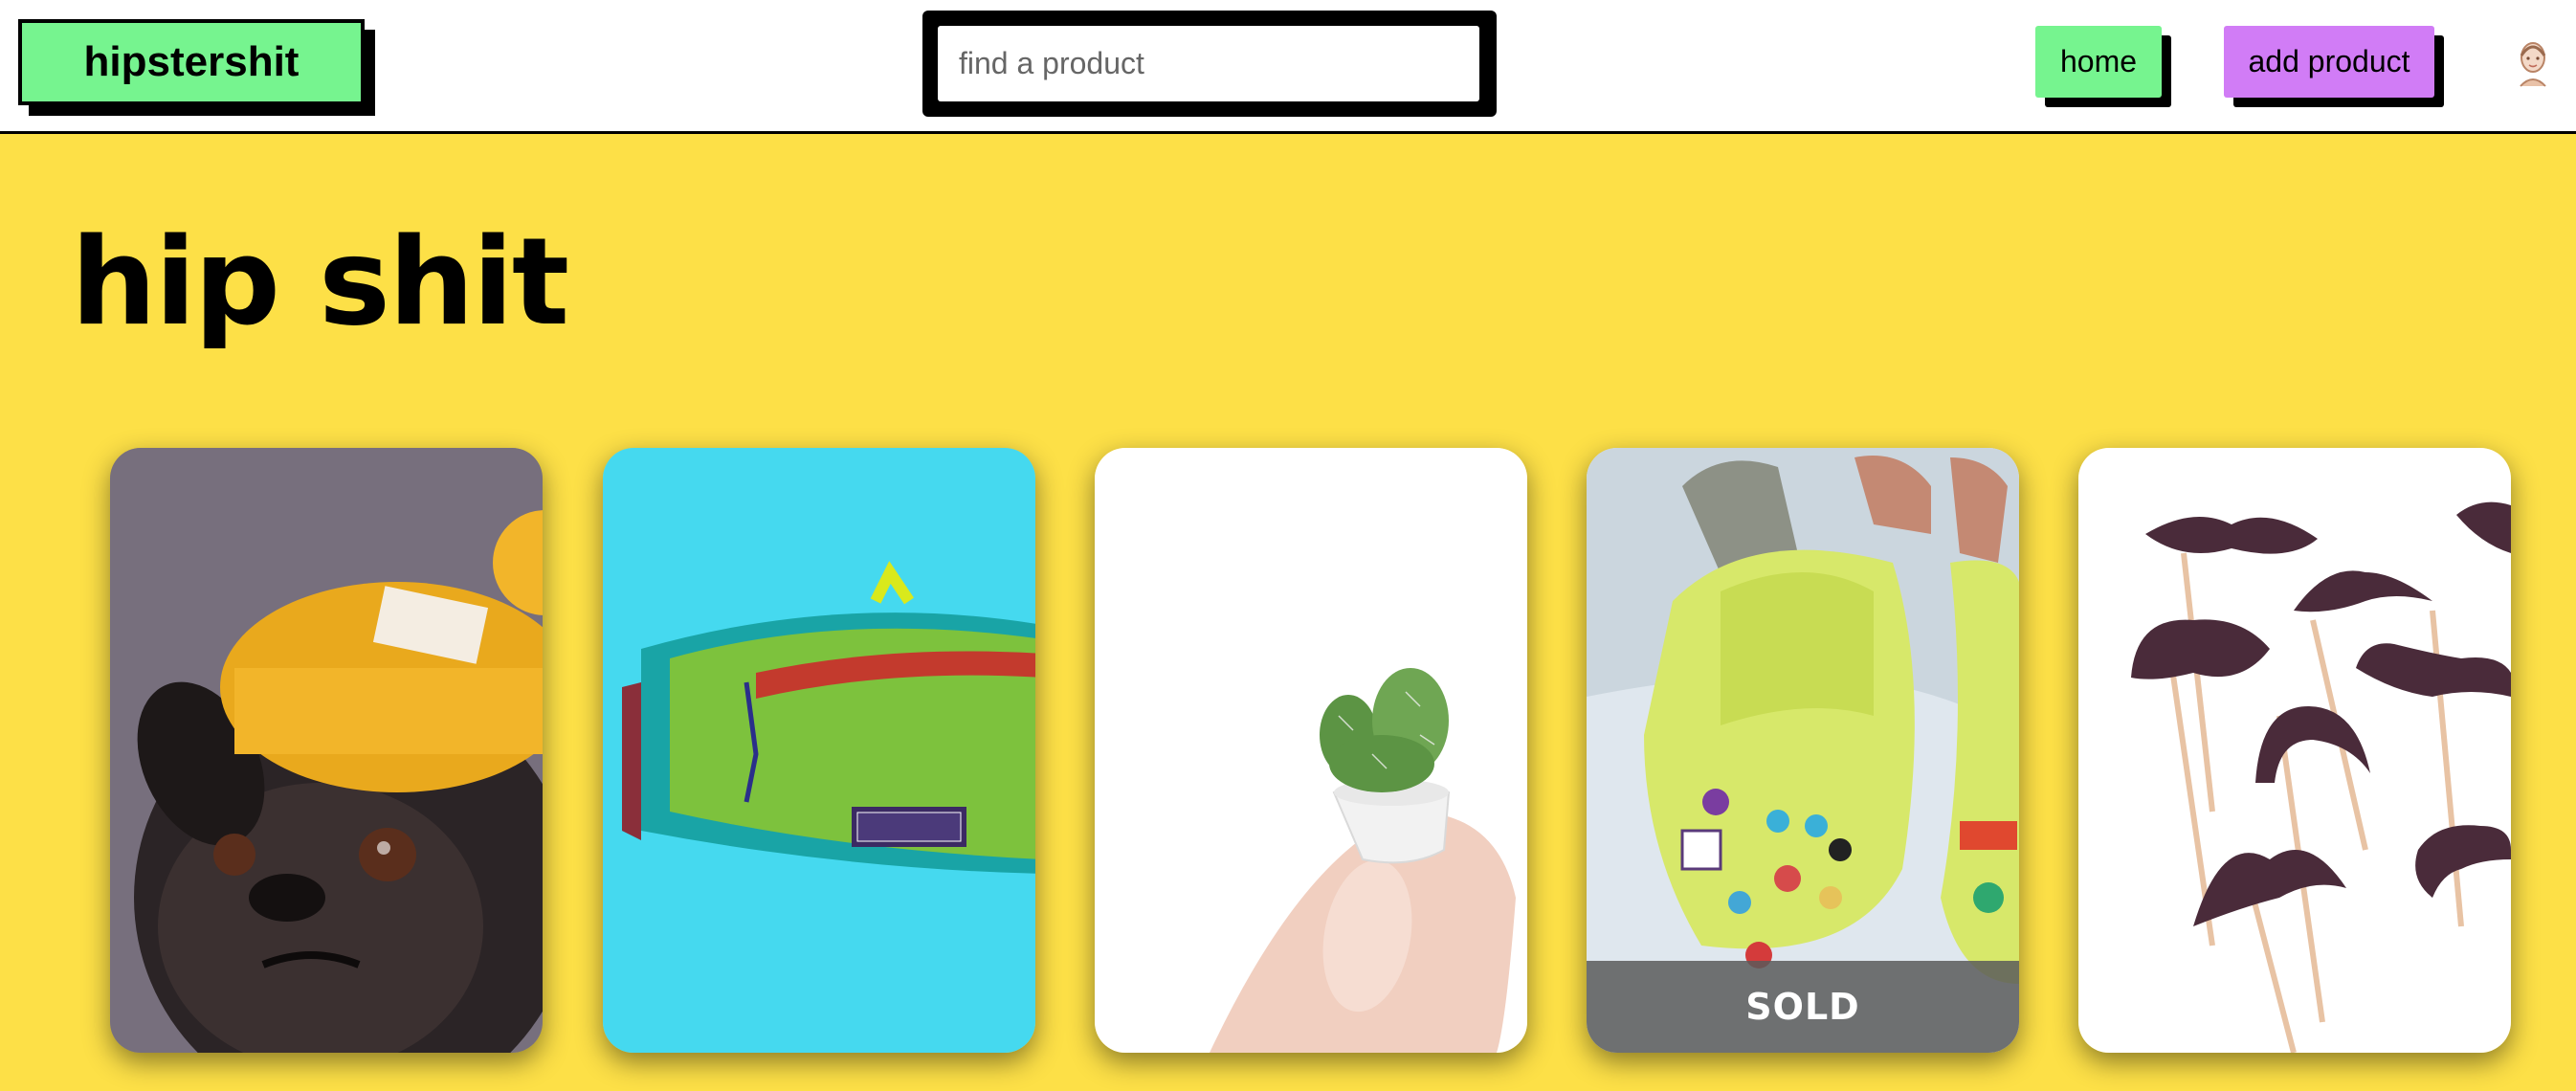 This screenshot has height=1091, width=2576. Describe the element at coordinates (2329, 62) in the screenshot. I see `add-product-button: add product` at that location.